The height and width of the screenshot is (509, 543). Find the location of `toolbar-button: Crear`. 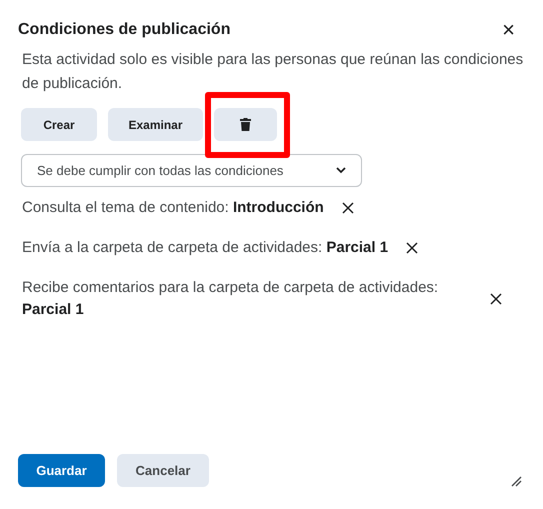

toolbar-button: Crear is located at coordinates (59, 124).